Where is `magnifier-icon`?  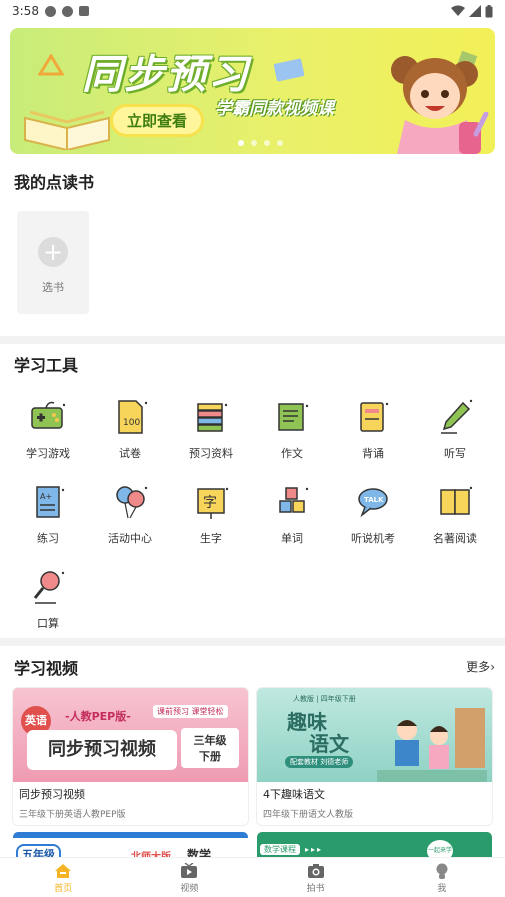
magnifier-icon is located at coordinates (49, 587).